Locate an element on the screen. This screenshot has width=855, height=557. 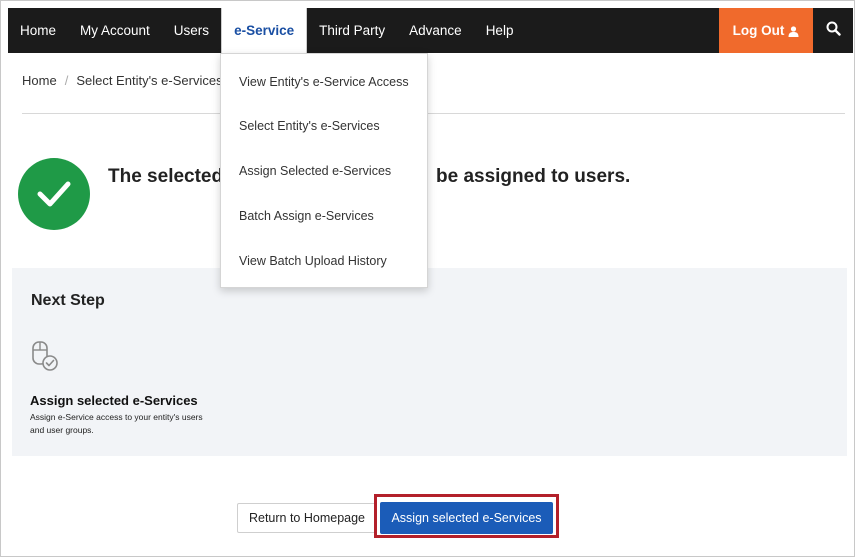
nav-home: Home is located at coordinates (38, 30).